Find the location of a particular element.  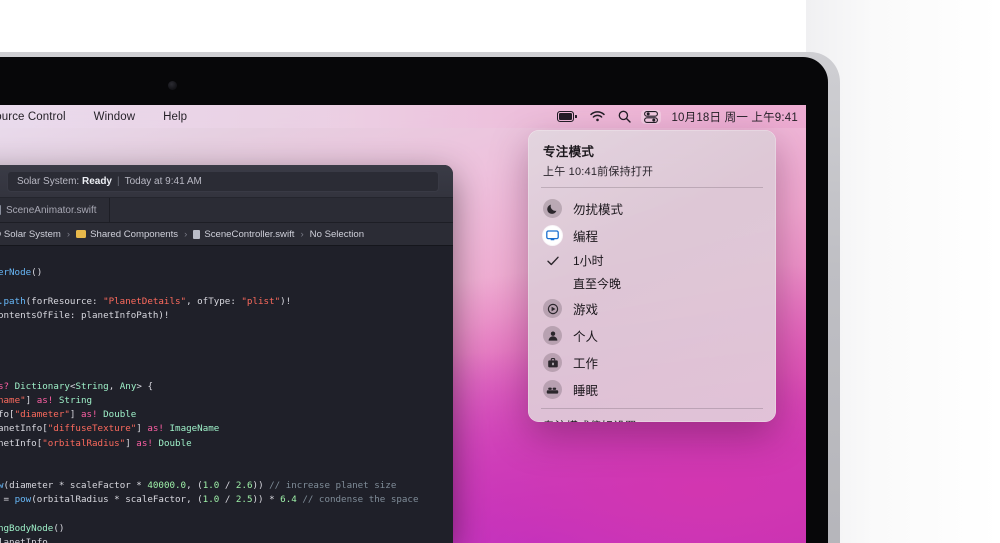

breadcrumb-label: No Selection is located at coordinates (337, 234).